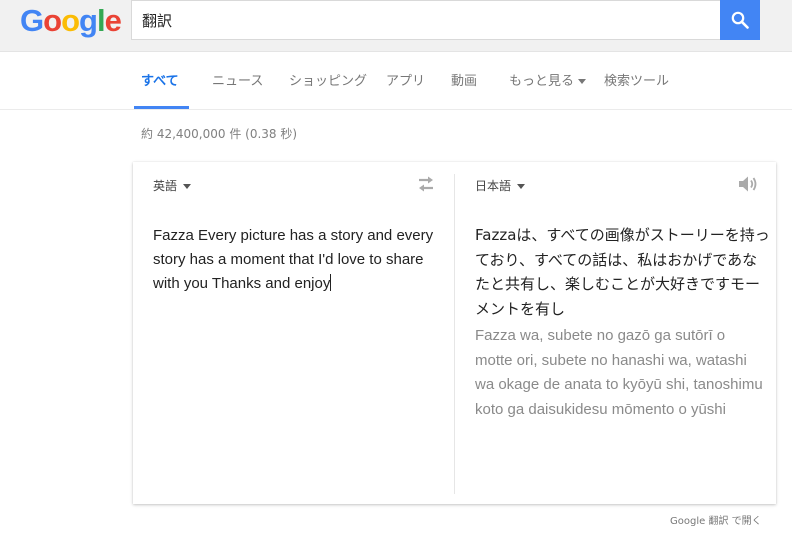 The height and width of the screenshot is (546, 792). Describe the element at coordinates (32, 20) in the screenshot. I see `logo-letter: G` at that location.